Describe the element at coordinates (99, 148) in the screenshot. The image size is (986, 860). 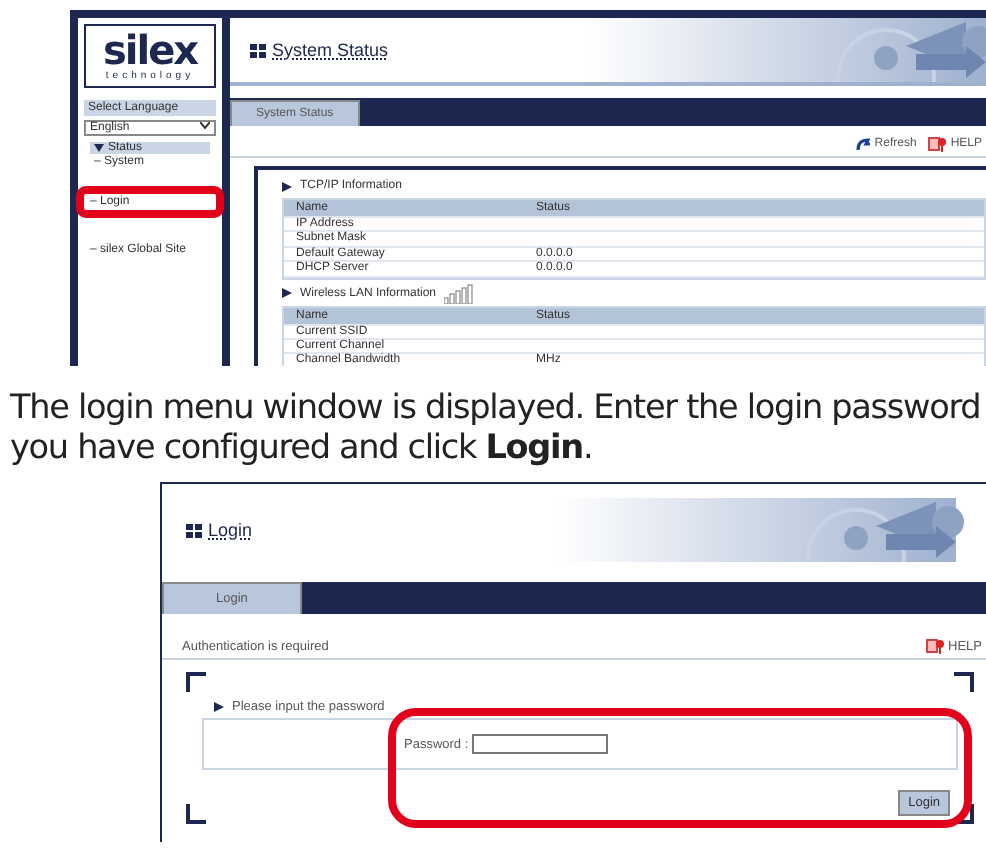
I see `caret-down-icon` at that location.